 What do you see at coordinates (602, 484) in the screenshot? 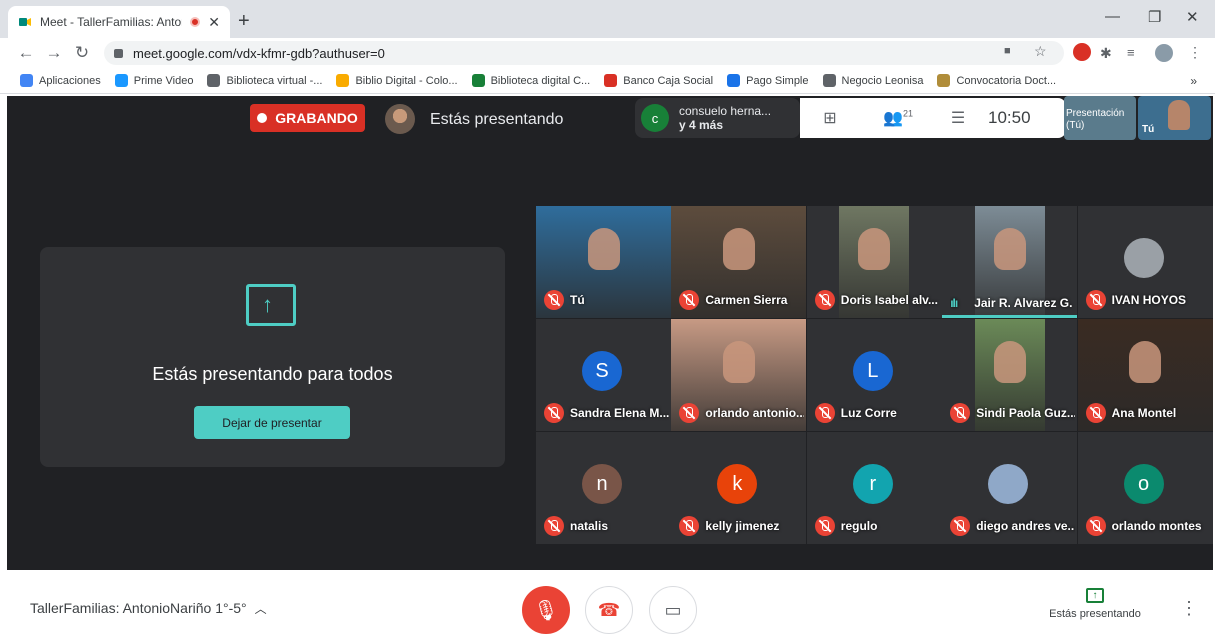
I see `avatar-initial: n` at bounding box center [602, 484].